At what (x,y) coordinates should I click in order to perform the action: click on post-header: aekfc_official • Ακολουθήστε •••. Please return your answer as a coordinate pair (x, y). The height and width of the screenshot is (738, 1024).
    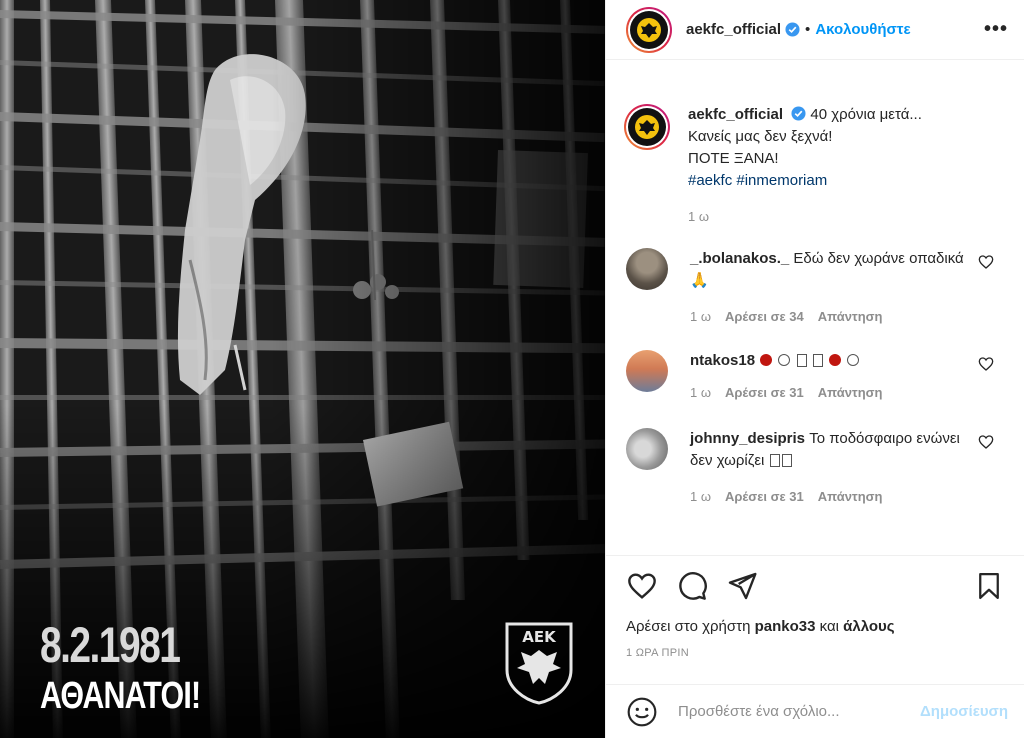
    Looking at the image, I should click on (815, 30).